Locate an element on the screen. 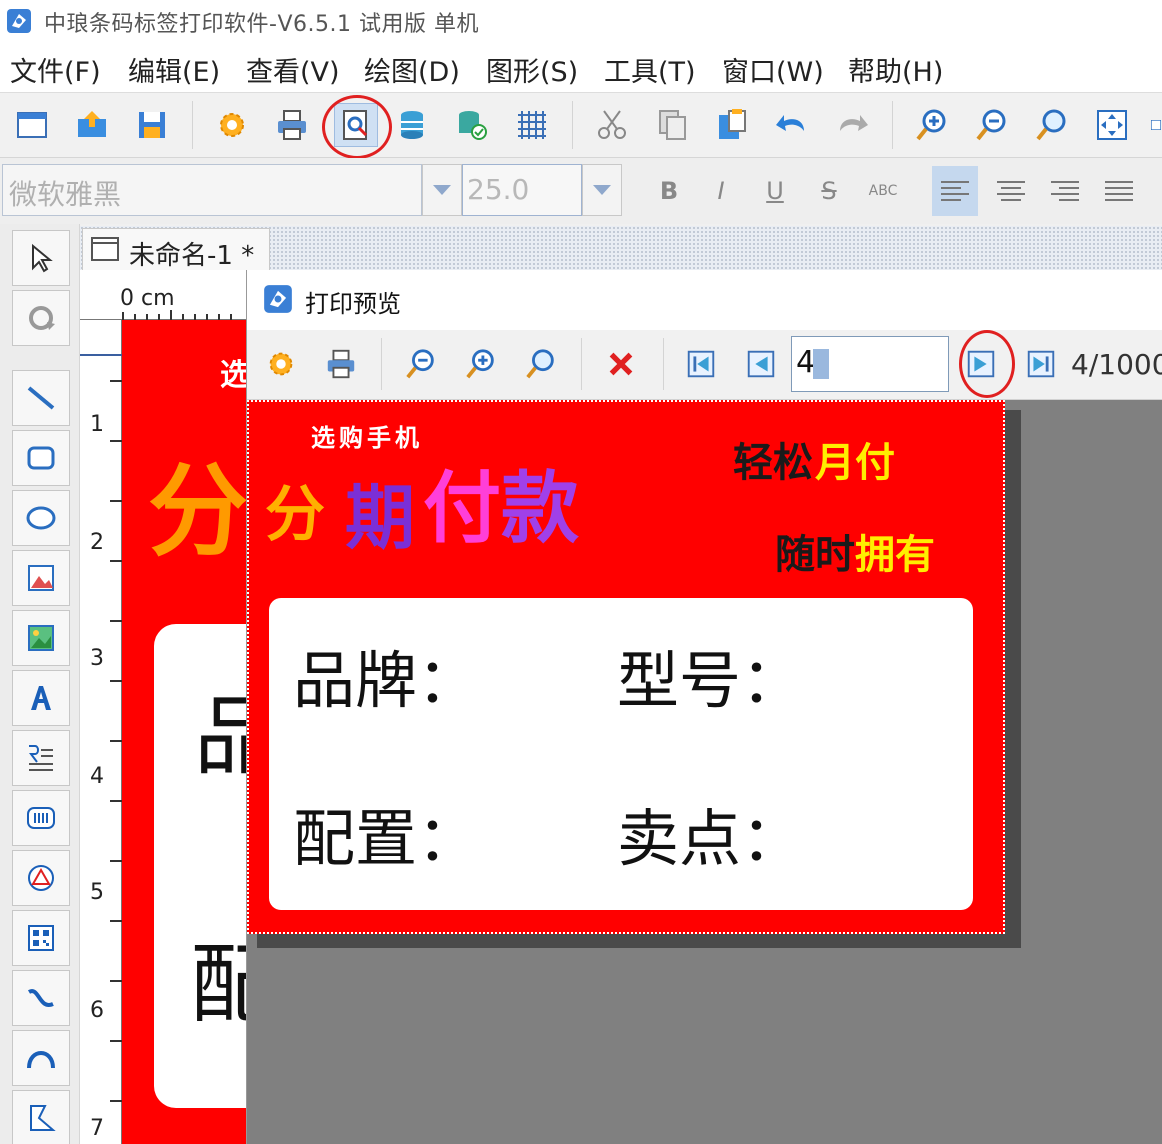 The width and height of the screenshot is (1162, 1144). save-button is located at coordinates (152, 125).